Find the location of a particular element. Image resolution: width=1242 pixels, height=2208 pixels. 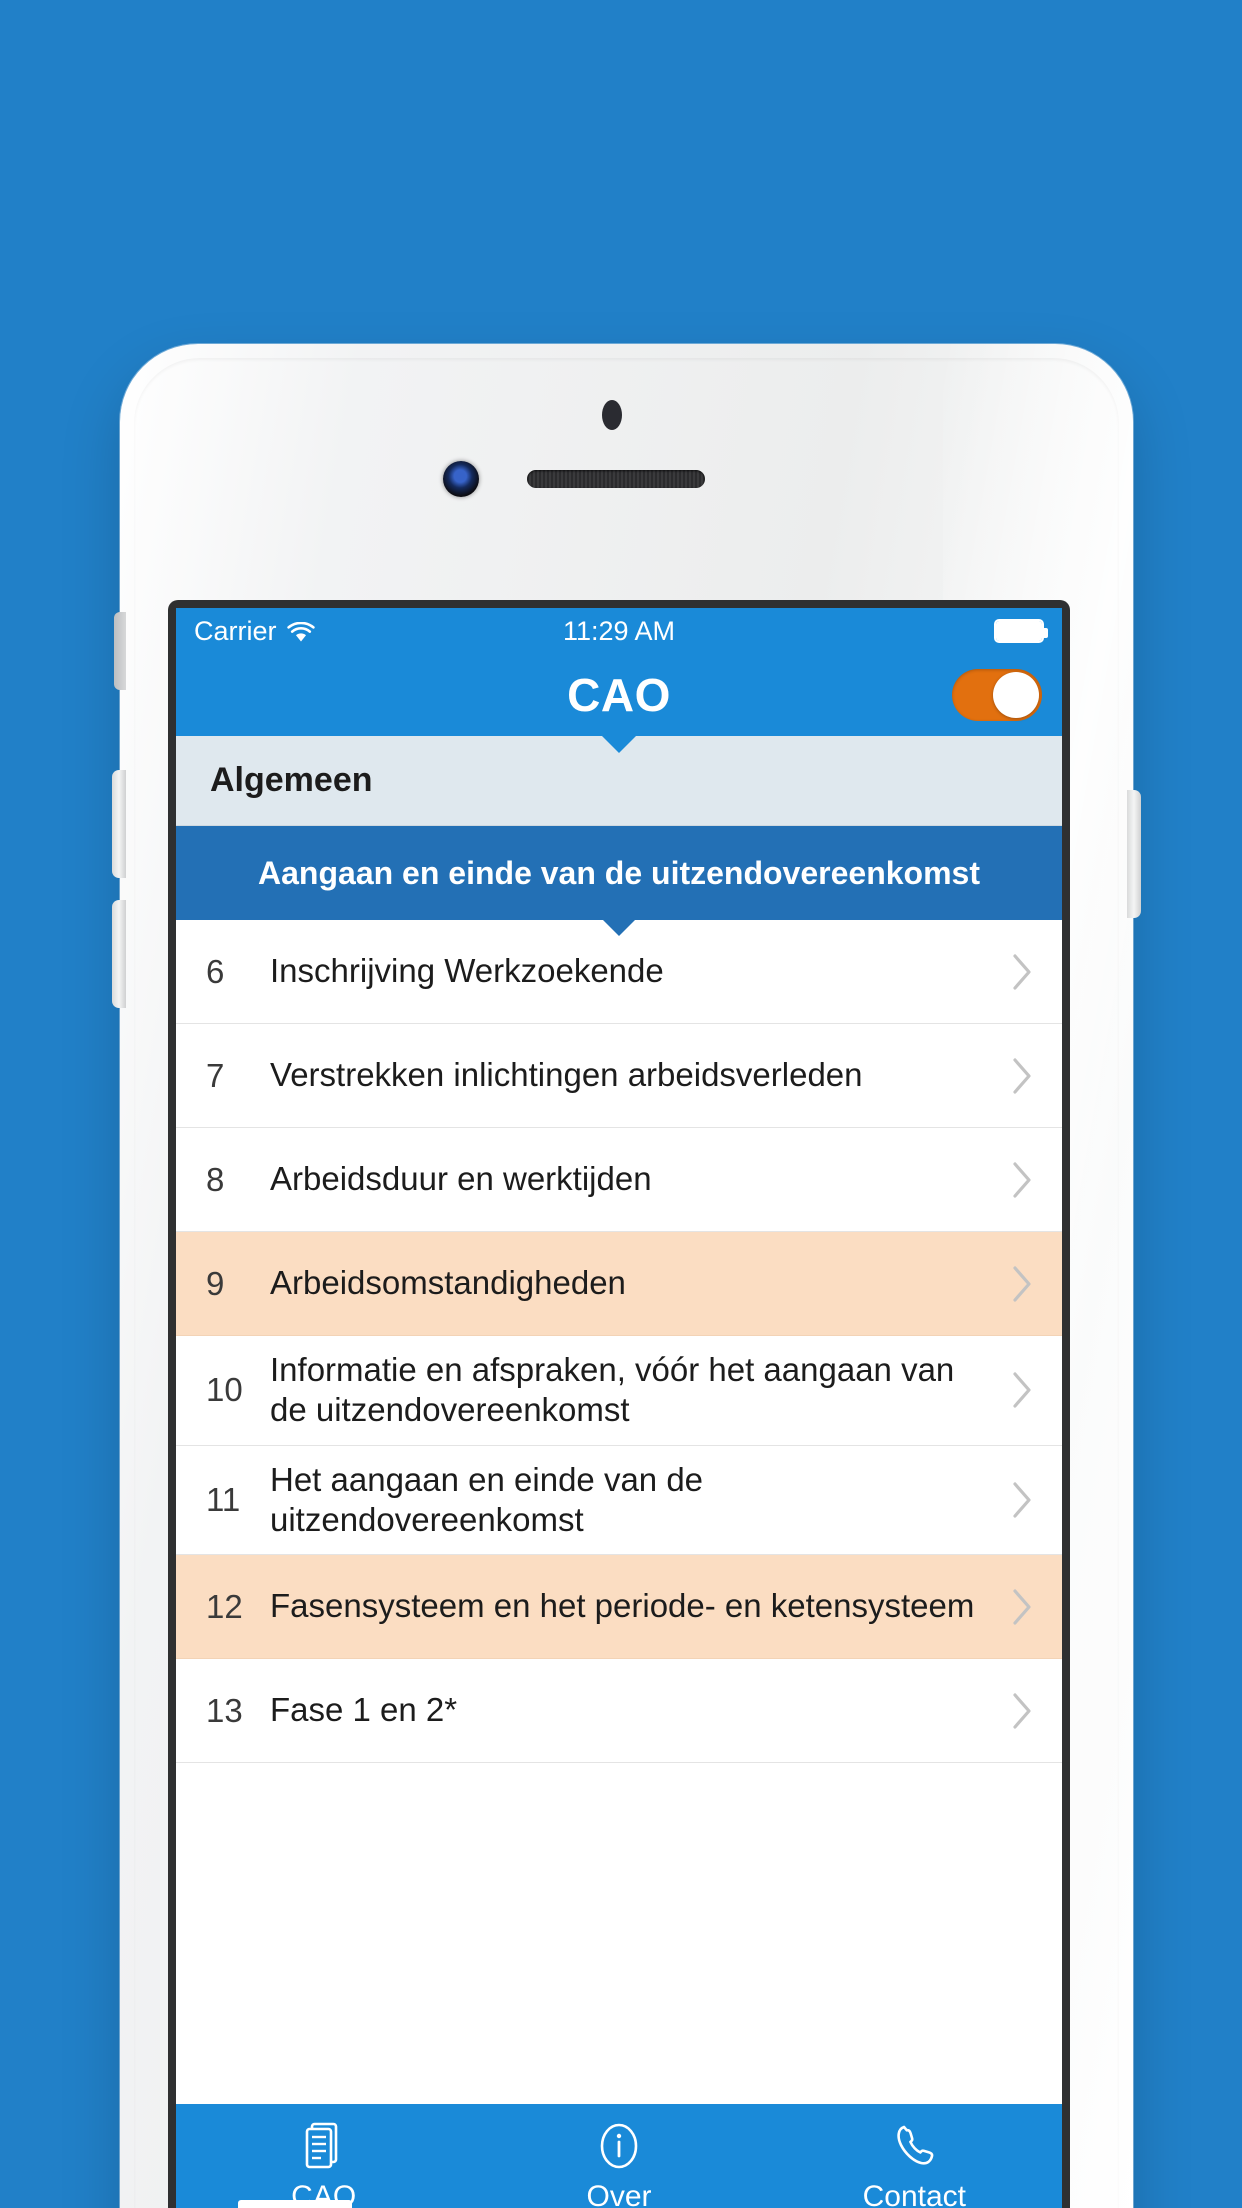

list-item: 8 Arbeidsduur en werktijden is located at coordinates (619, 1180).